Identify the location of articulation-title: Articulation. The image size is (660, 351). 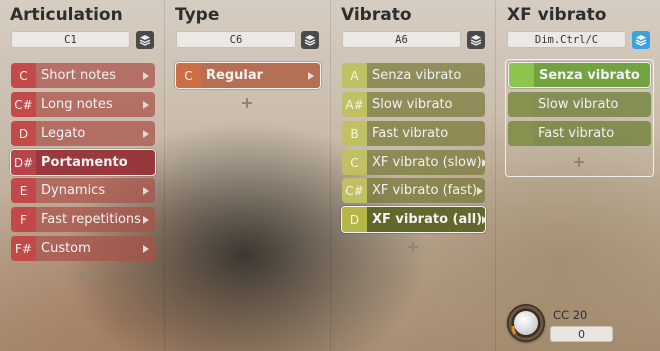
(66, 15).